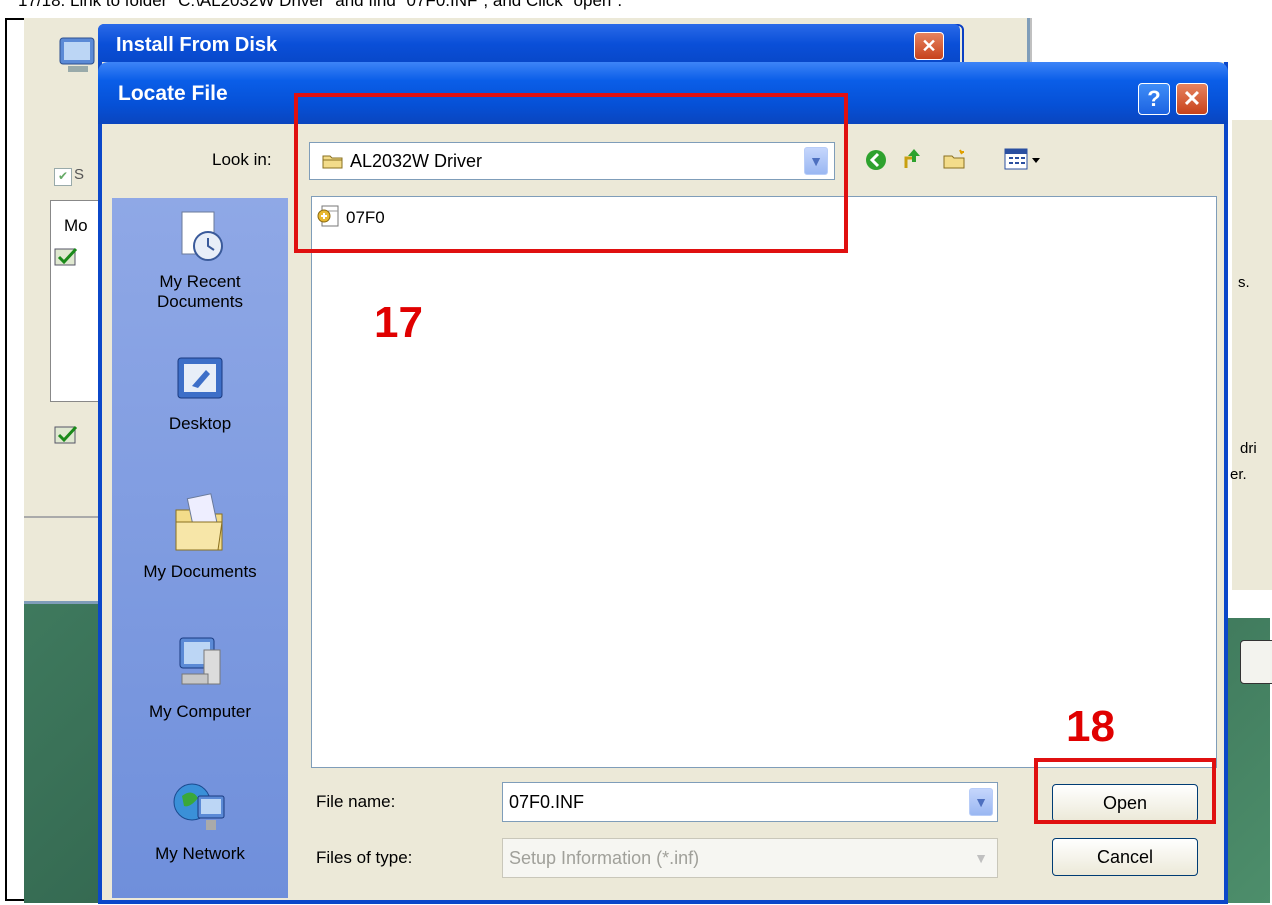 The image size is (1272, 905). What do you see at coordinates (76, 225) in the screenshot?
I see `wizard-list-header: Mo` at bounding box center [76, 225].